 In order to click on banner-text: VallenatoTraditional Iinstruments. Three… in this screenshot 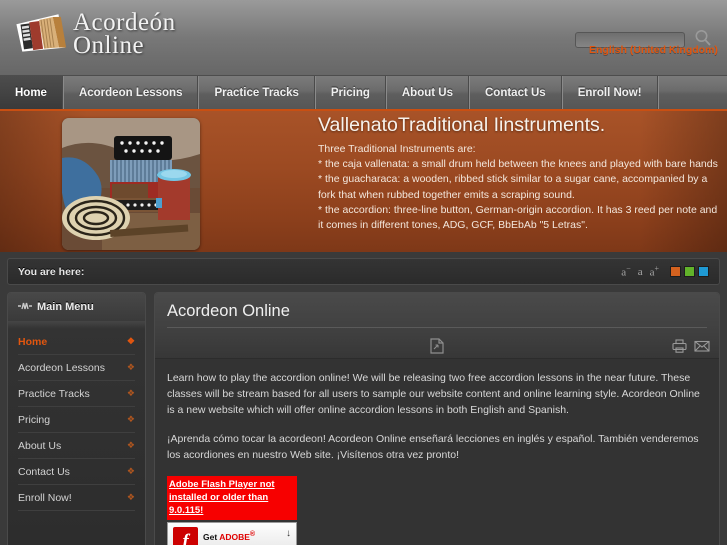, I will do `click(519, 172)`.